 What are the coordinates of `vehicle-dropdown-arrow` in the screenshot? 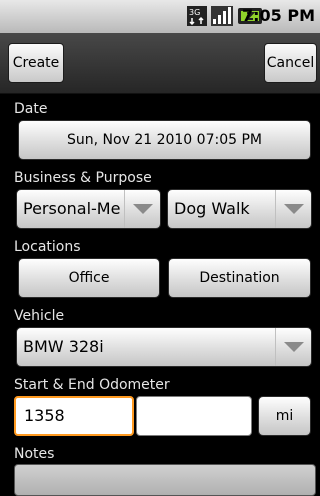 It's located at (293, 347).